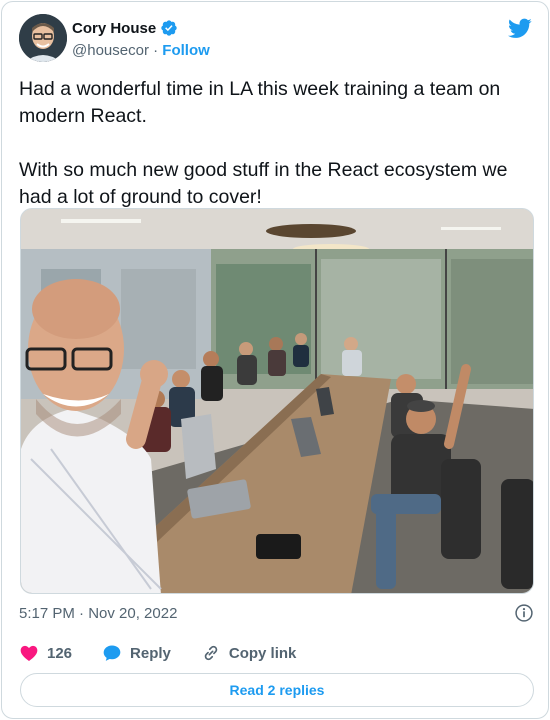 The width and height of the screenshot is (550, 720). Describe the element at coordinates (98, 613) in the screenshot. I see `tweet-timestamp: 5:17 PM · Nov 20, 2022` at that location.